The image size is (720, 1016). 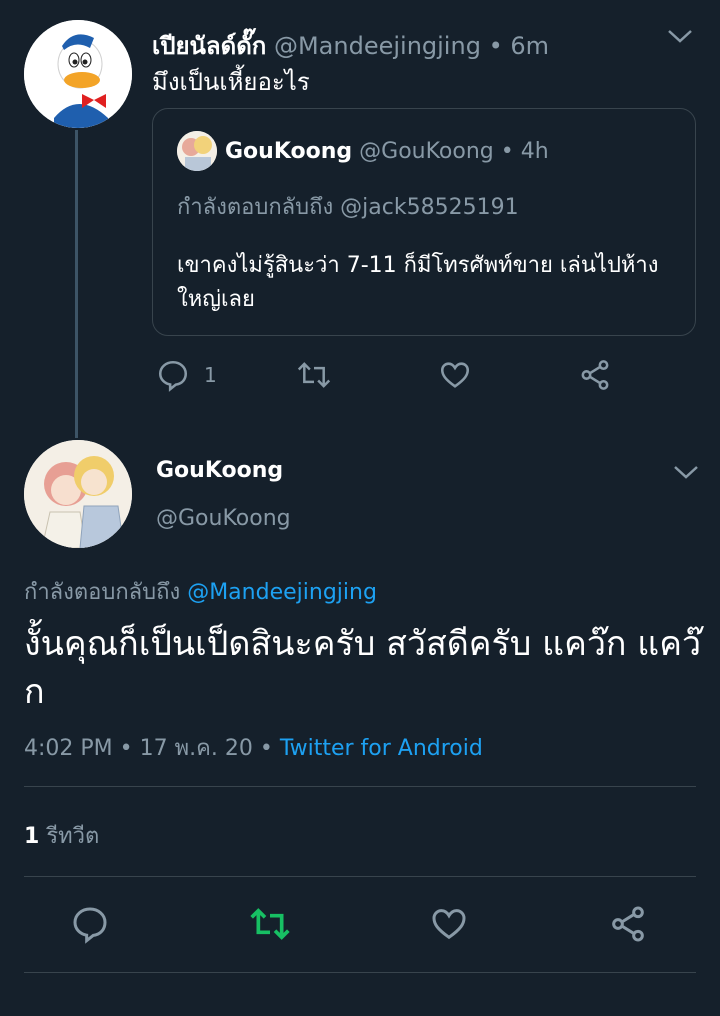 I want to click on retweet-label: รีทวีต, so click(x=73, y=836).